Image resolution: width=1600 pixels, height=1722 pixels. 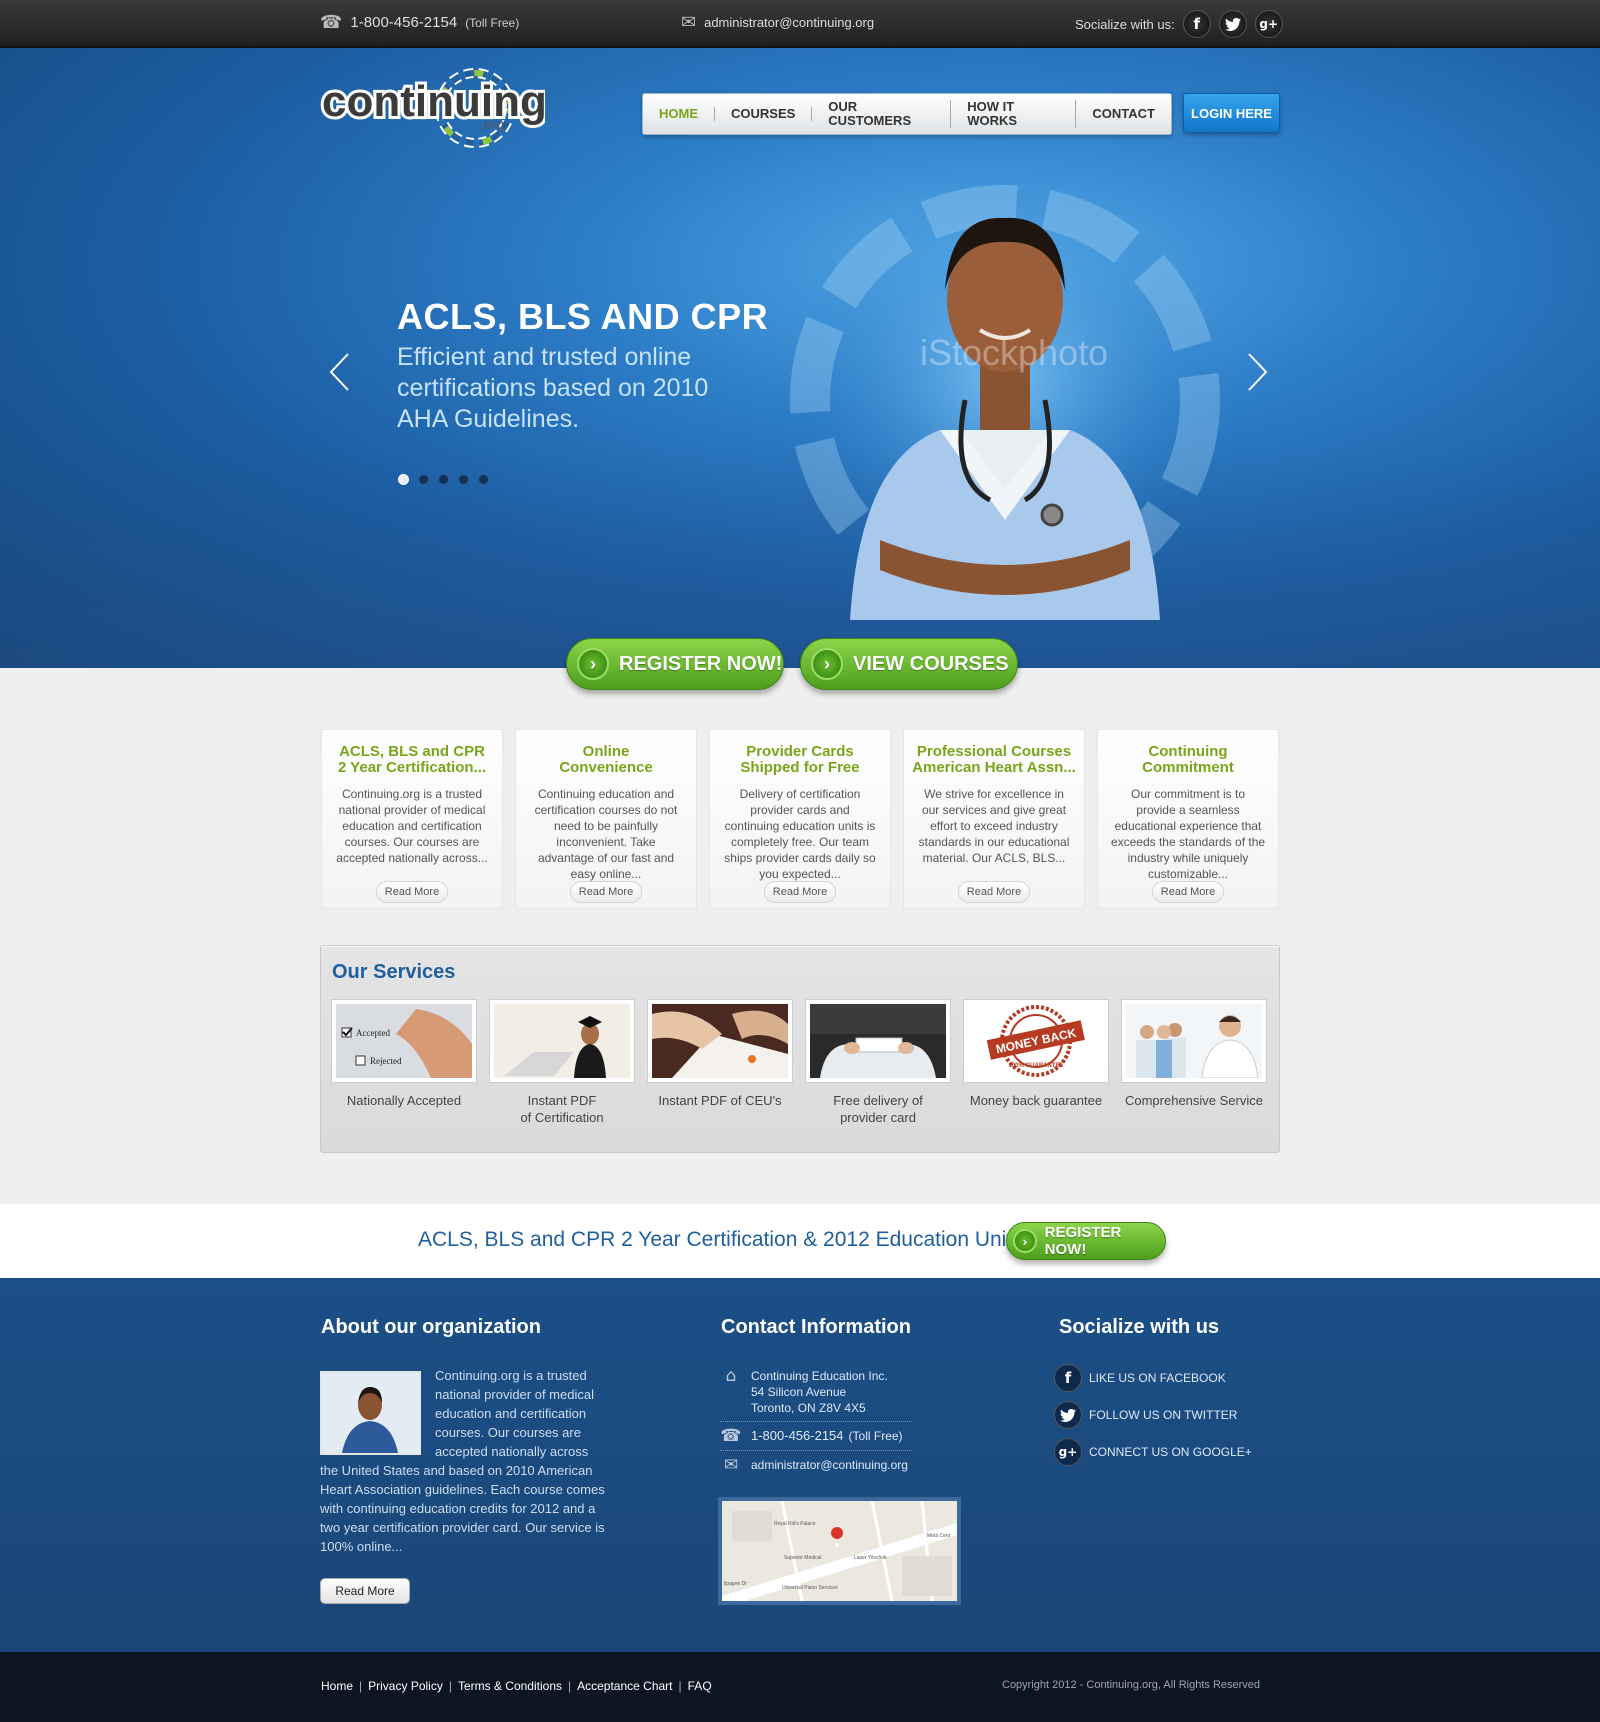 I want to click on socialize-label: Socialize with us:, so click(x=1125, y=24).